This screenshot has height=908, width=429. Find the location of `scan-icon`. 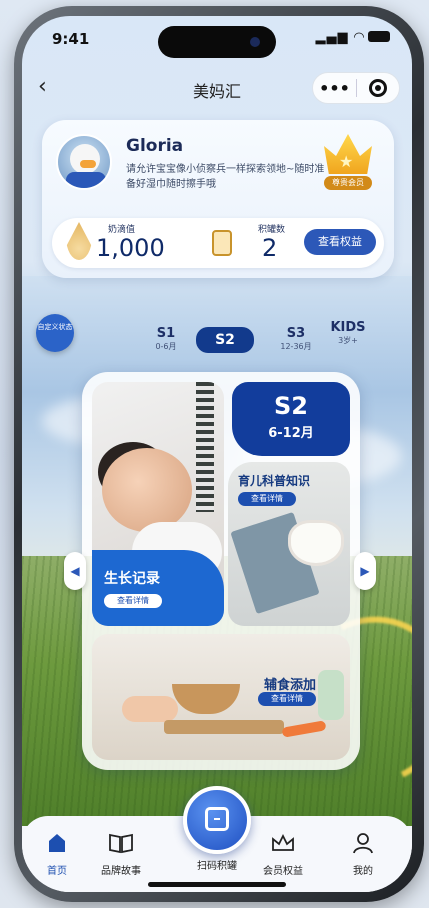

scan-icon is located at coordinates (217, 819).